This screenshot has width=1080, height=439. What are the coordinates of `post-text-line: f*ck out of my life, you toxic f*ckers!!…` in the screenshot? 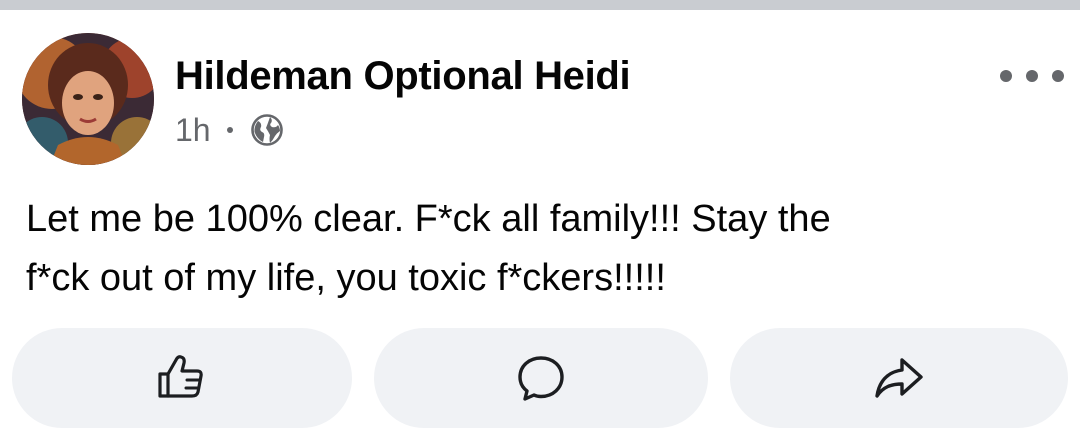 It's located at (346, 278).